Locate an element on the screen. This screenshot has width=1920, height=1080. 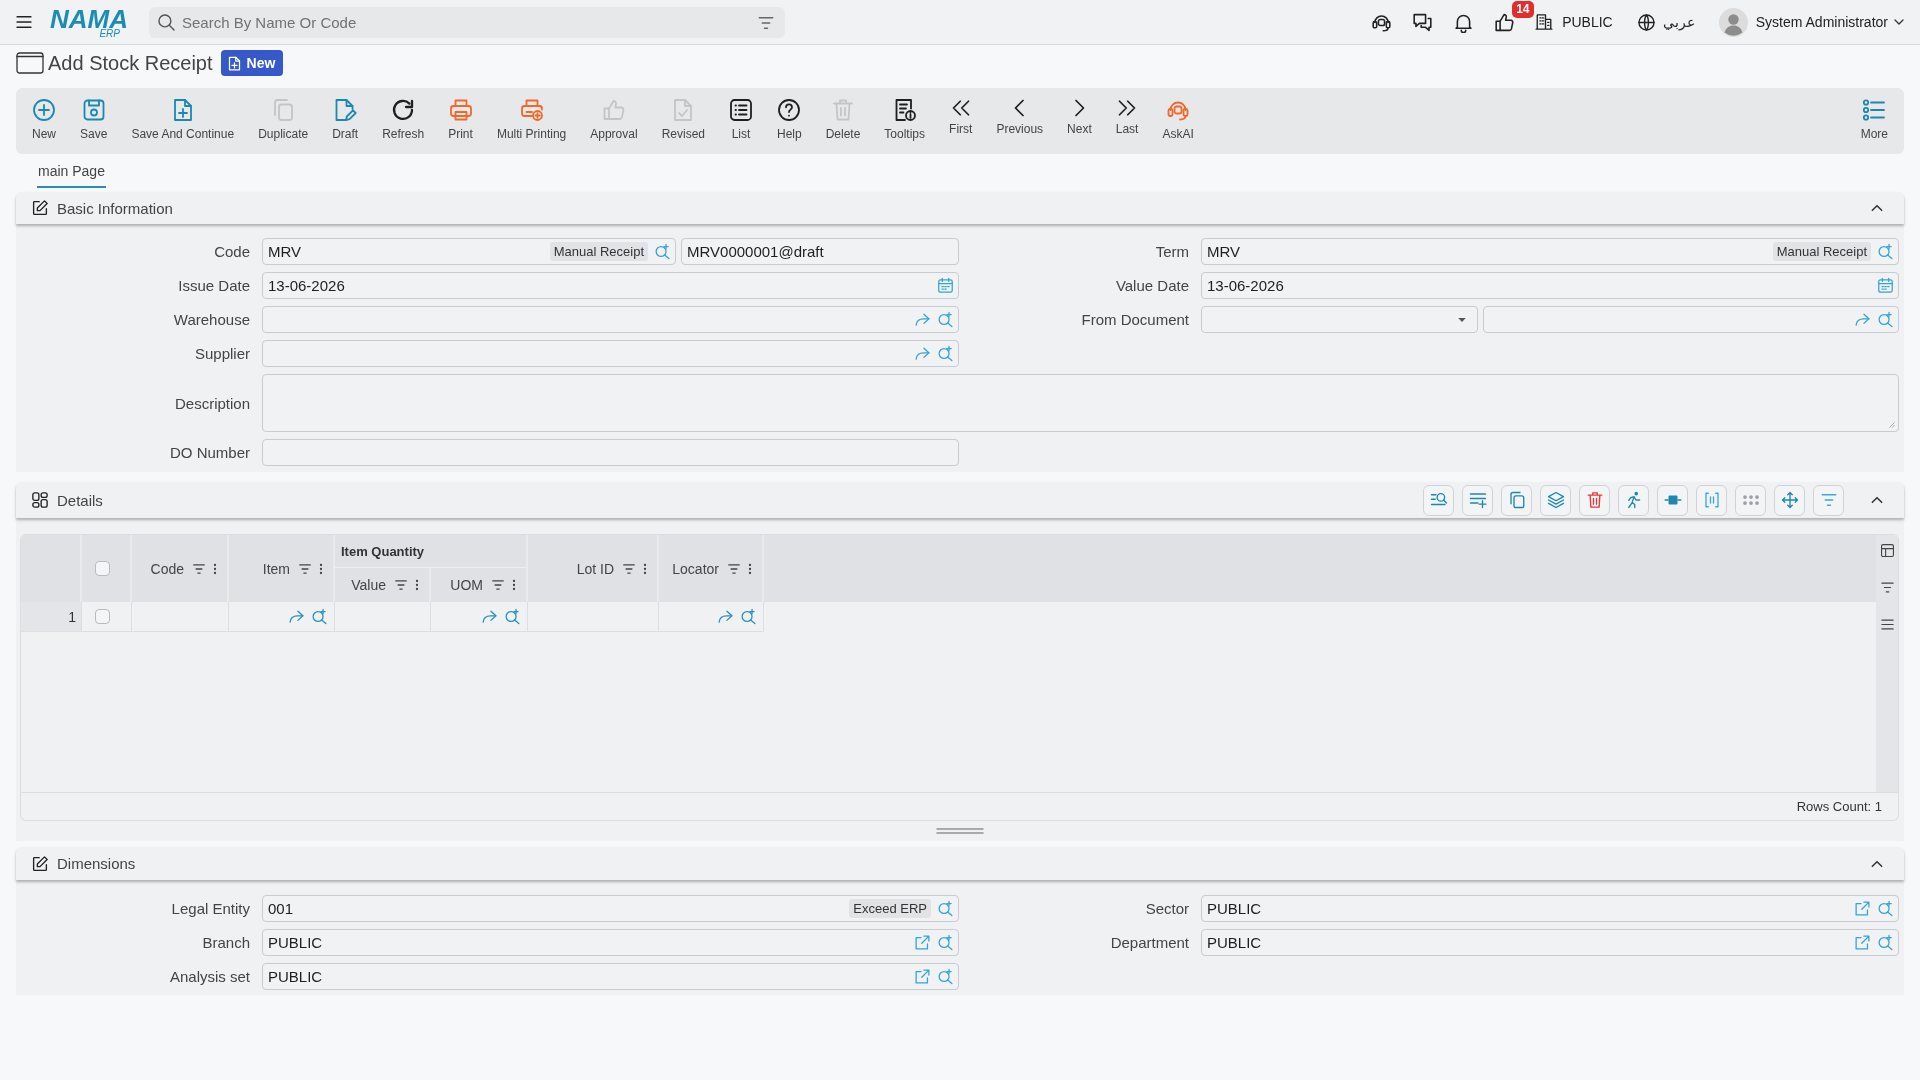
move-icon is located at coordinates (1789, 500).